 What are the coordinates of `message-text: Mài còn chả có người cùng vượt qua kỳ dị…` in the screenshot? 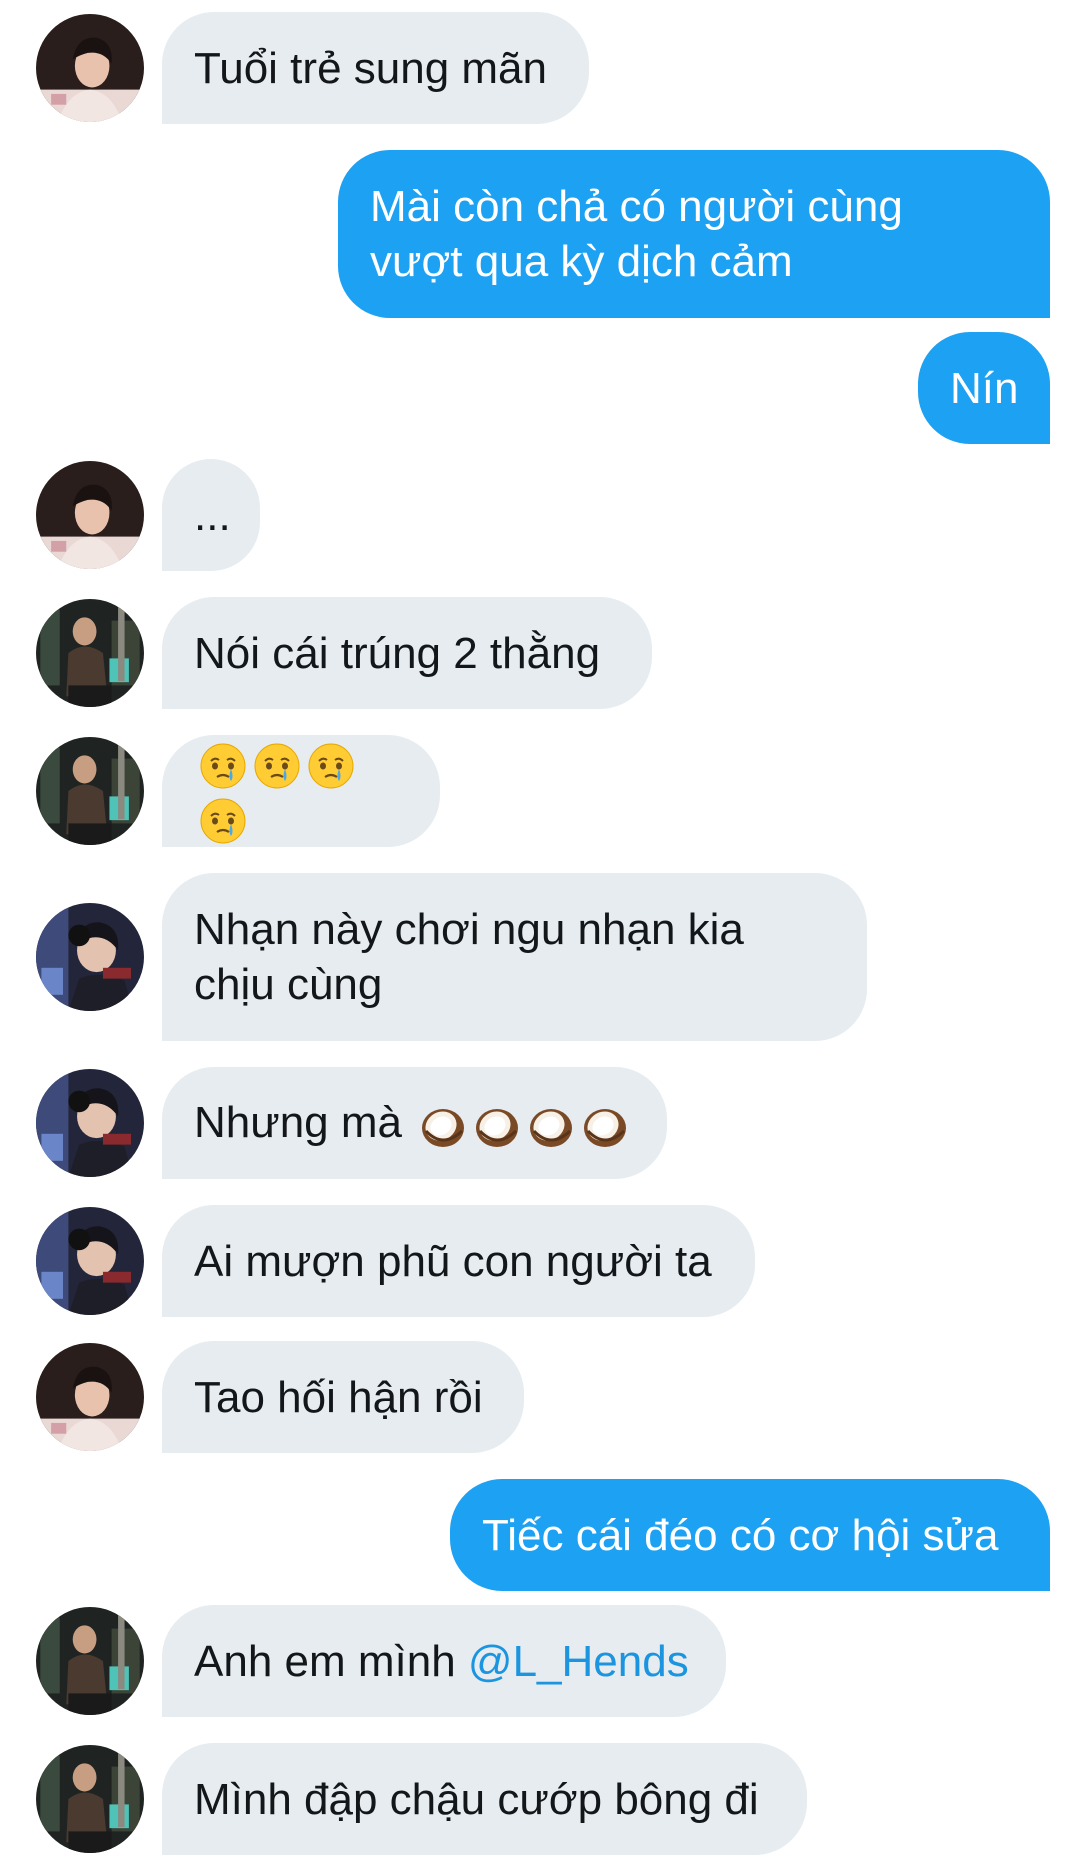 It's located at (636, 234).